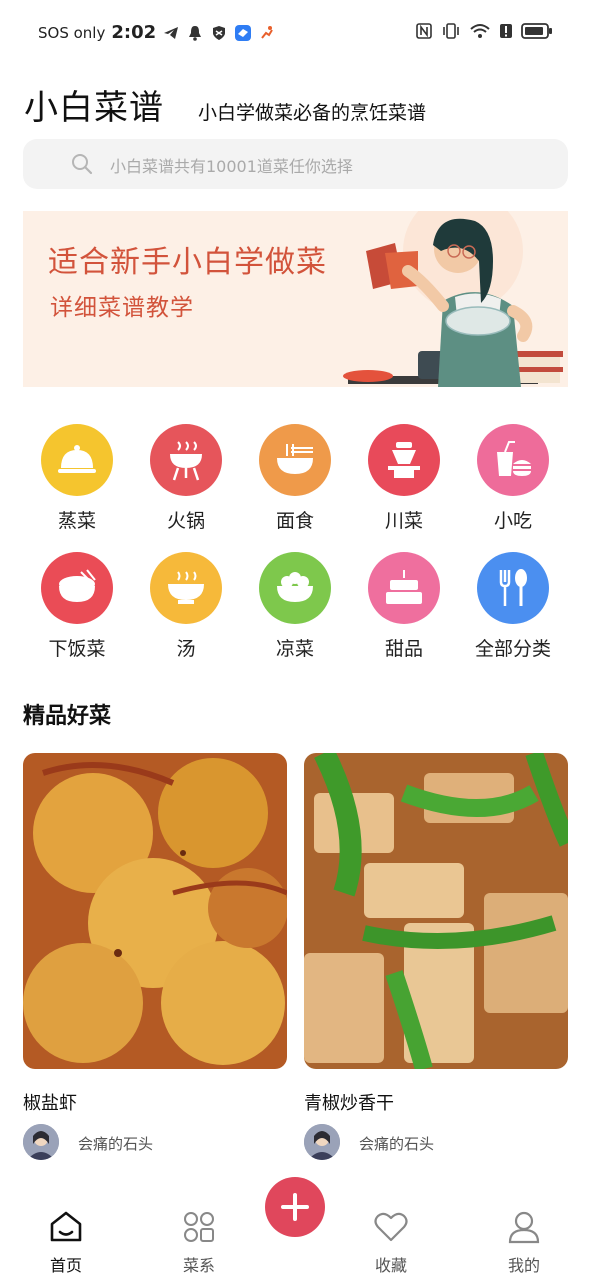 The height and width of the screenshot is (1280, 591). What do you see at coordinates (506, 31) in the screenshot?
I see `alert-icon` at bounding box center [506, 31].